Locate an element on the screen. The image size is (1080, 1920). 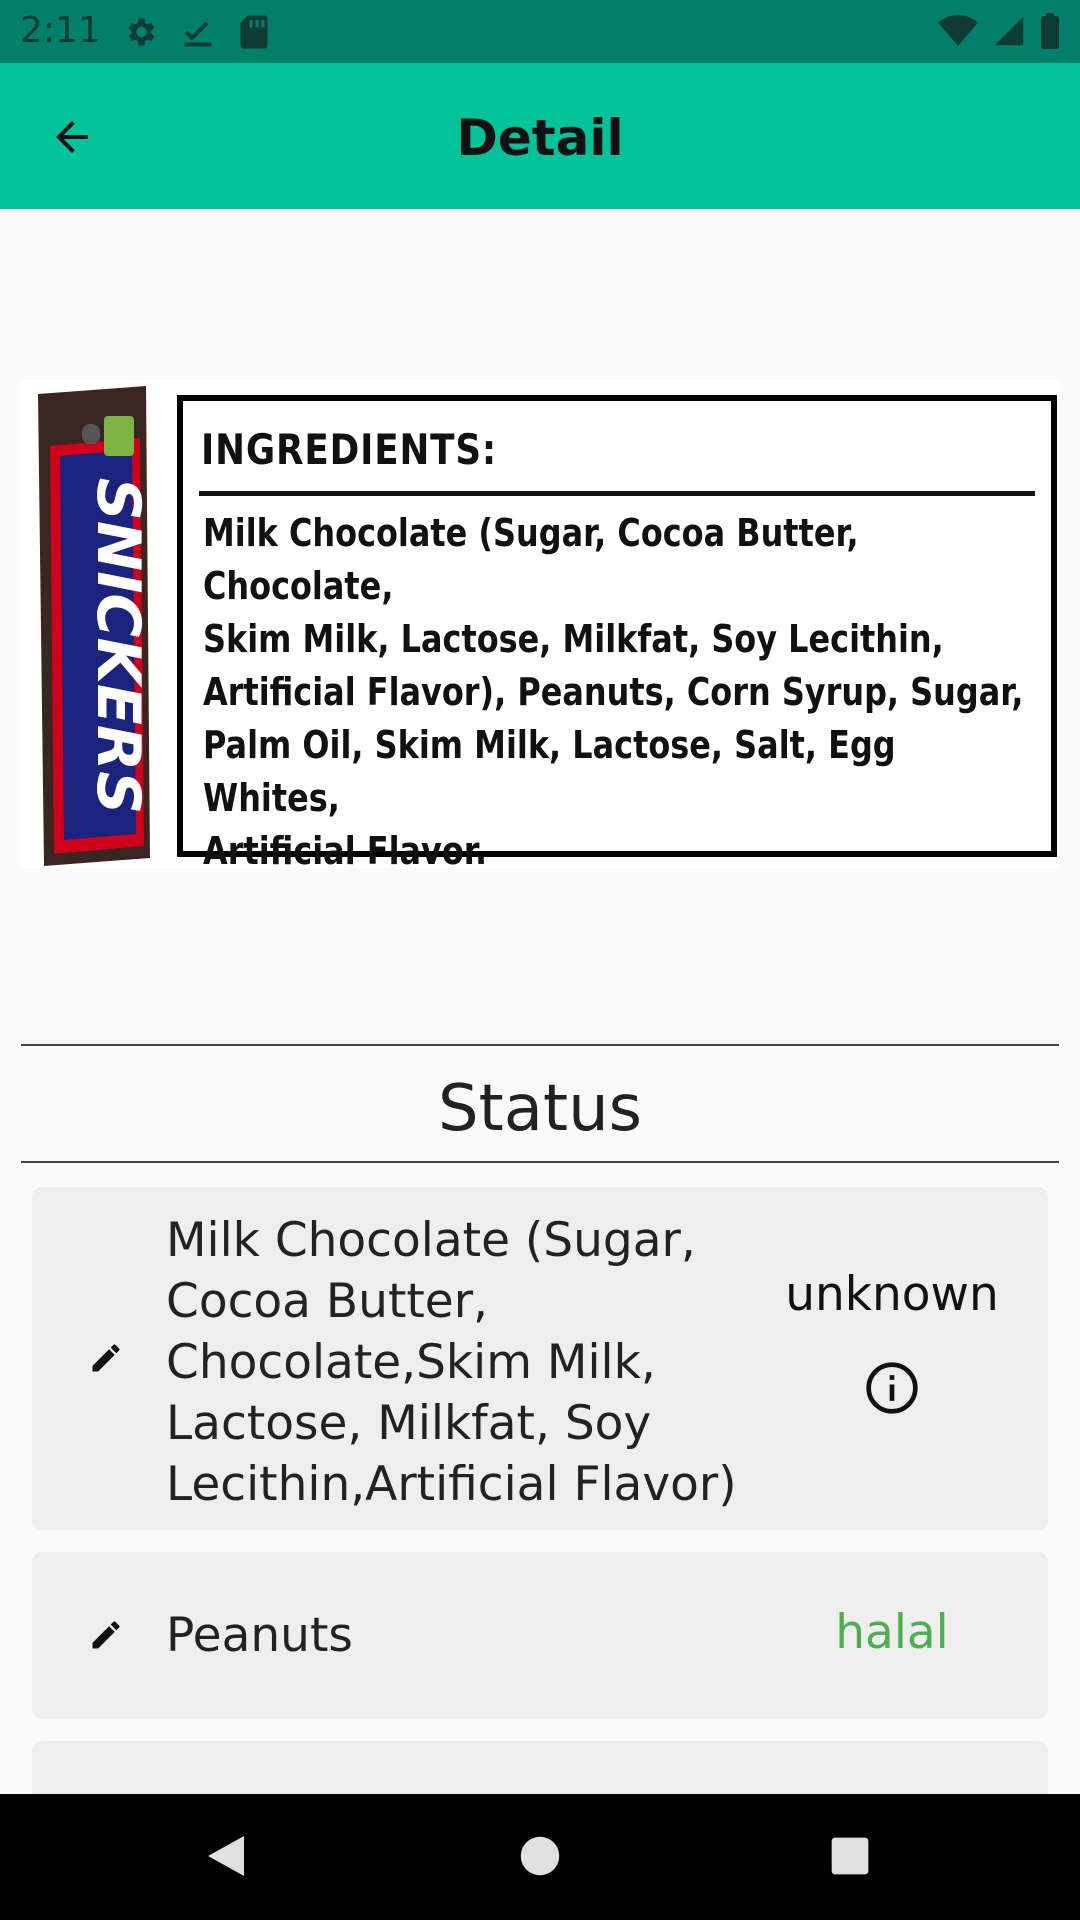
task-done-icon is located at coordinates (198, 34).